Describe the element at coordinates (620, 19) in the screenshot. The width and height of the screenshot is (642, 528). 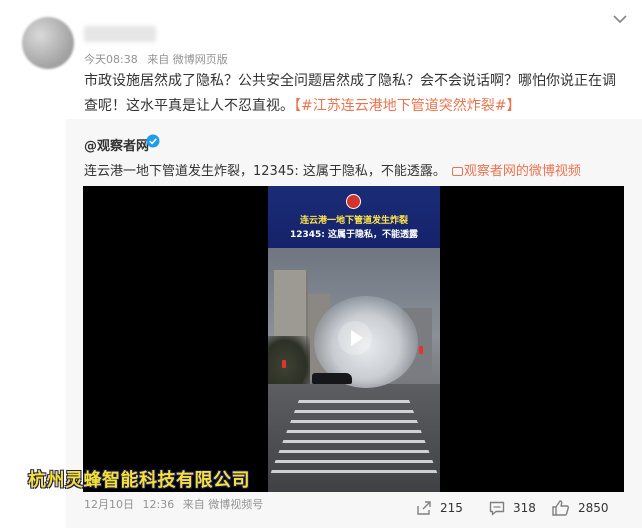
I see `chevron-down-icon` at that location.